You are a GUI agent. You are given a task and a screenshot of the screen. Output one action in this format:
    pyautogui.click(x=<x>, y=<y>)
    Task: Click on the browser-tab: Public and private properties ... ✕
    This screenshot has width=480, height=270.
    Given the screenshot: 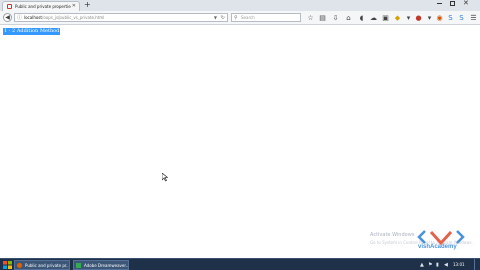 What is the action you would take?
    pyautogui.click(x=41, y=6)
    